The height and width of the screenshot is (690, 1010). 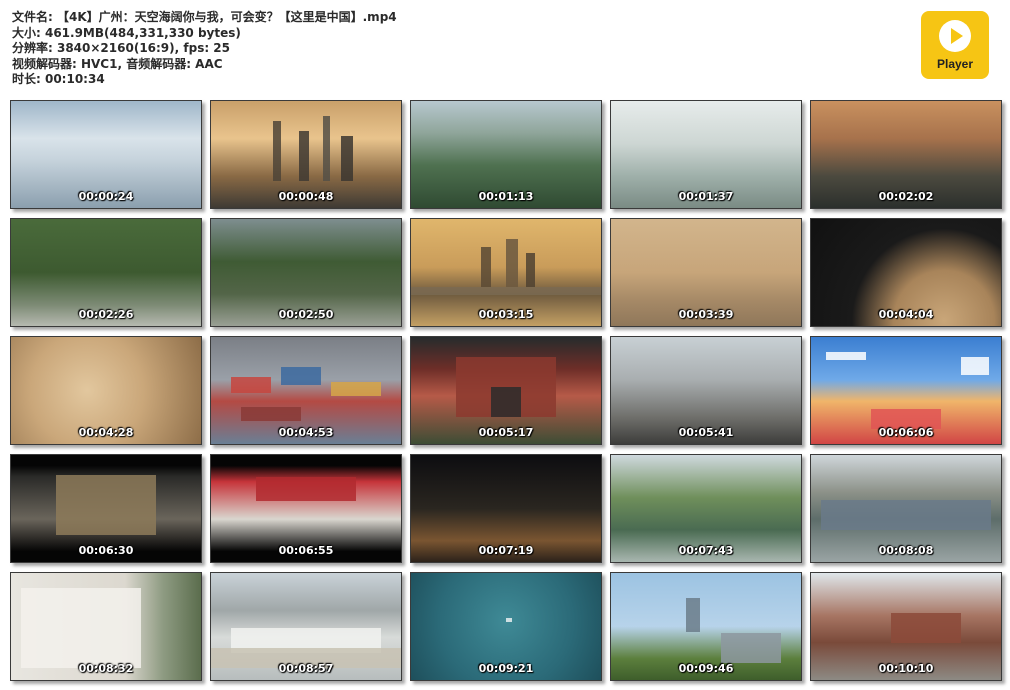 I want to click on video-thumbnail: 00:04:04, so click(x=906, y=272).